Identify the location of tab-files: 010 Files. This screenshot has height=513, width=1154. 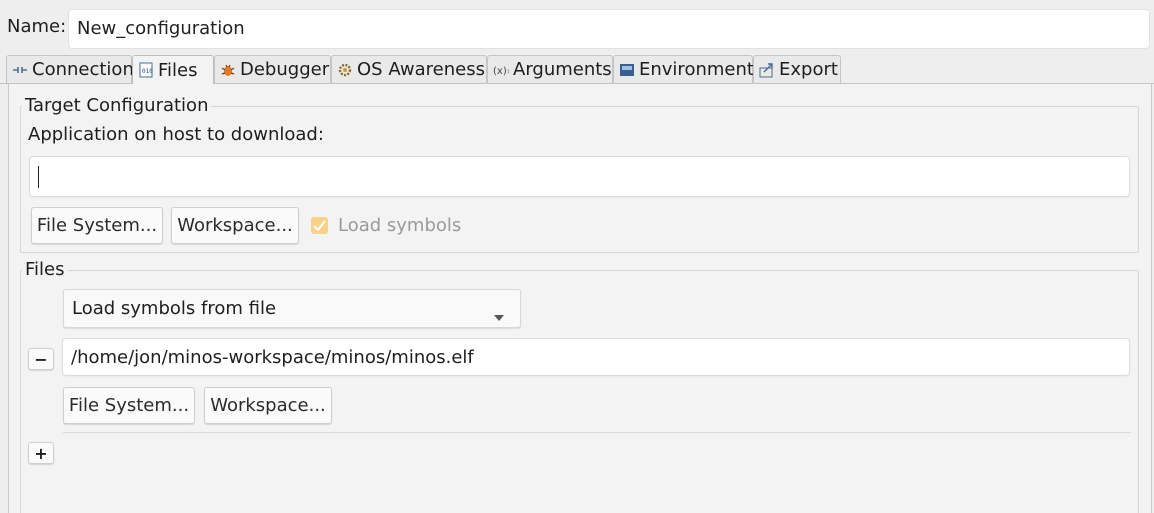
(173, 69).